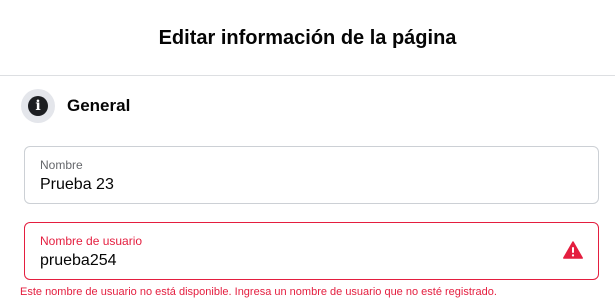 This screenshot has width=615, height=300. Describe the element at coordinates (61, 165) in the screenshot. I see `name-field-label: Nombre` at that location.